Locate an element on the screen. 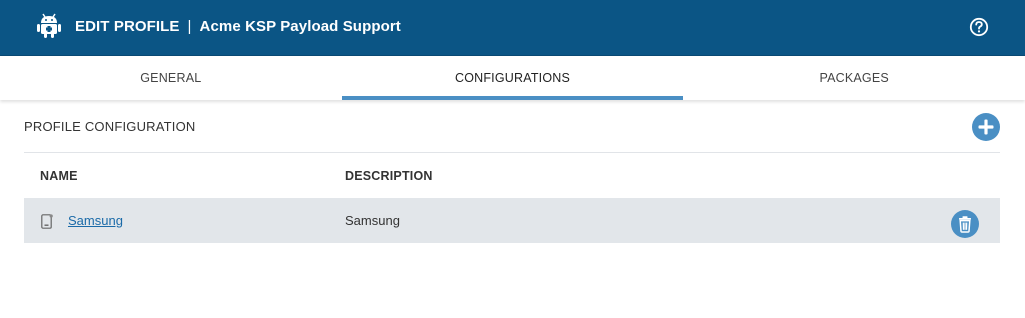 This screenshot has width=1025, height=318. column-header-name: NAME is located at coordinates (59, 176).